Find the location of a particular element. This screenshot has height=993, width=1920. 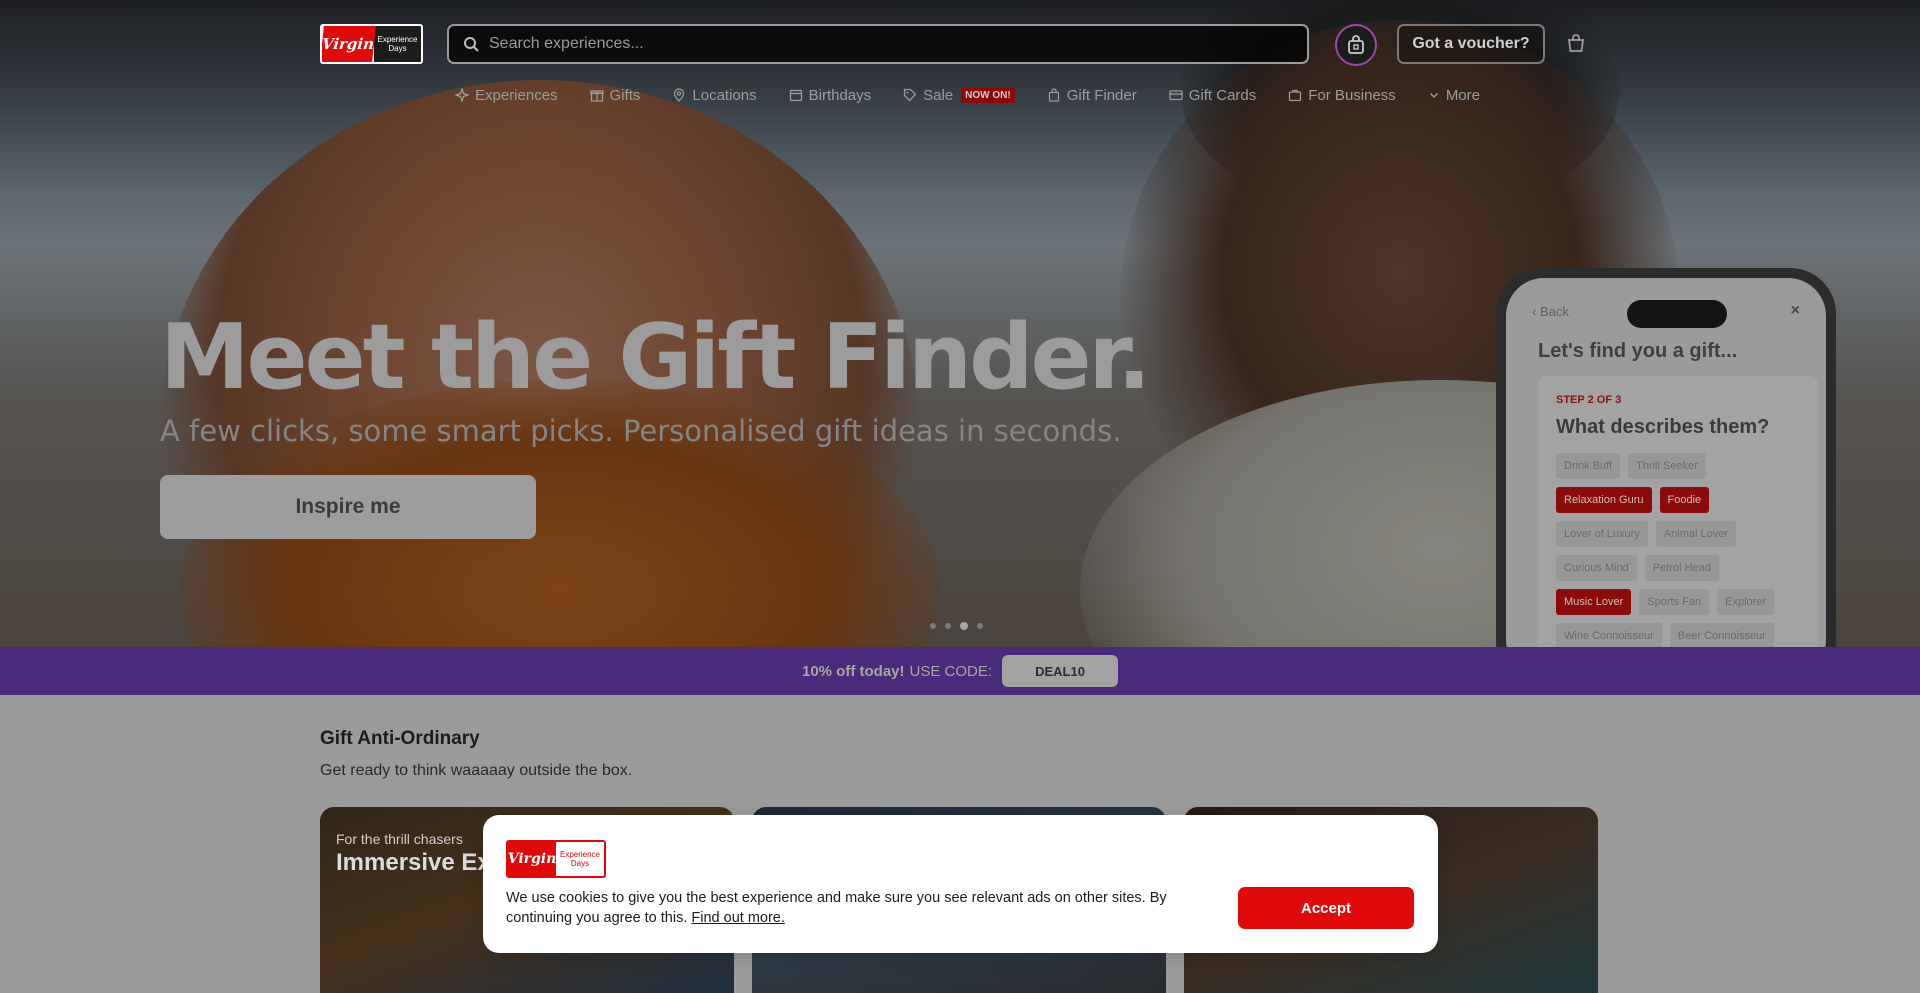

nav-item-birthdays: Birthdays is located at coordinates (830, 95).